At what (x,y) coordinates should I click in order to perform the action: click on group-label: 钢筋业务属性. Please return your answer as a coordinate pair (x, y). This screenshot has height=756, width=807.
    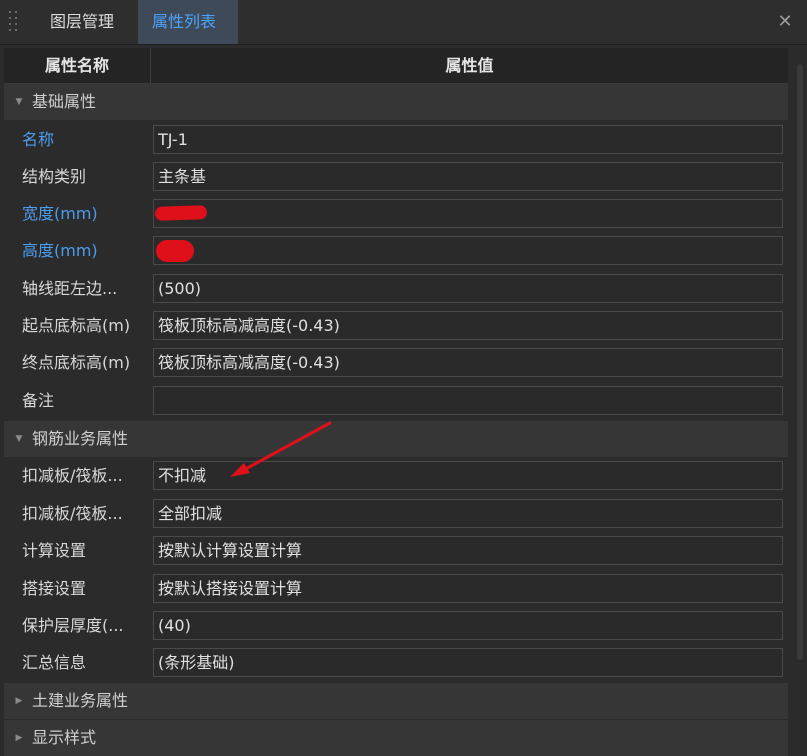
    Looking at the image, I should click on (80, 438).